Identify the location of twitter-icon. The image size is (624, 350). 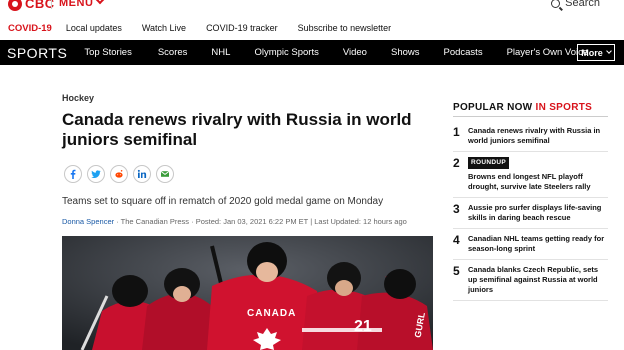
(96, 174).